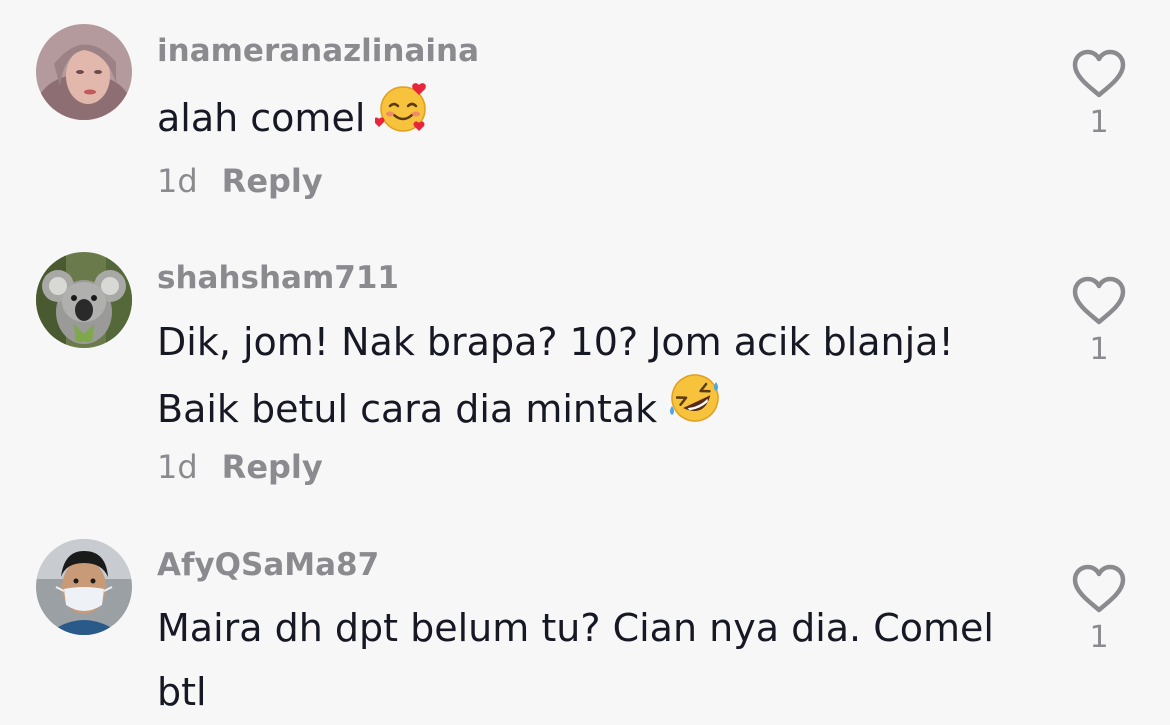  I want to click on comment-username: shahsham711, so click(278, 278).